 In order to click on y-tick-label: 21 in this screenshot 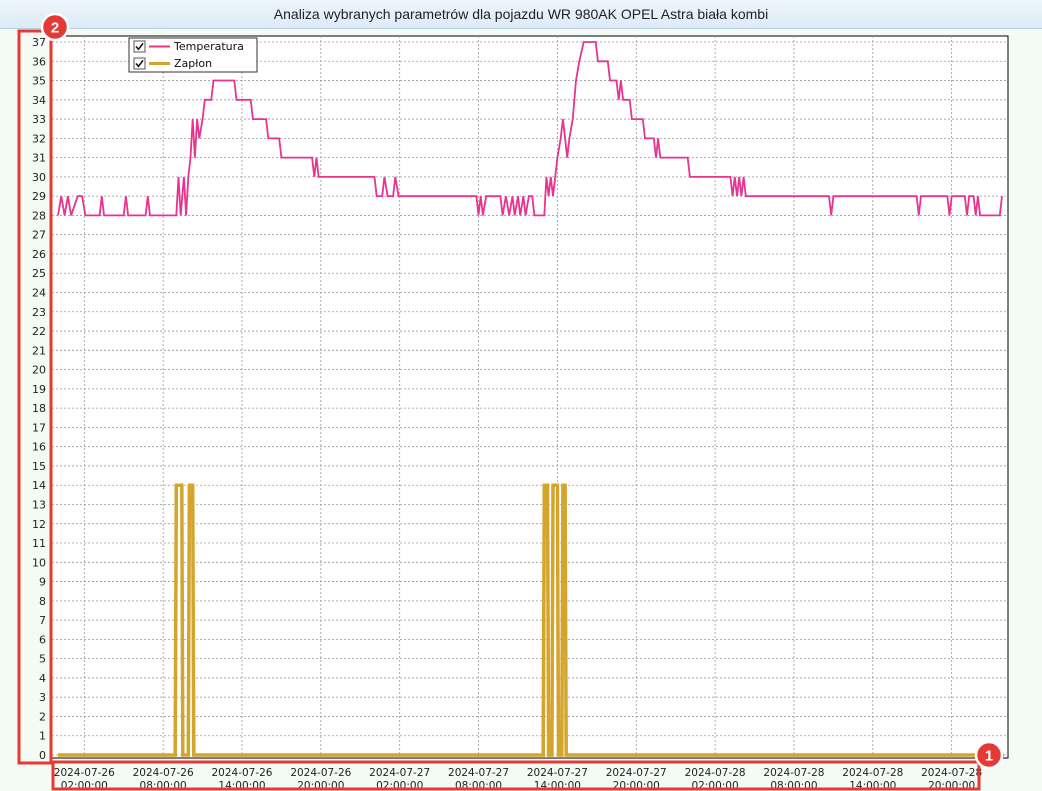, I will do `click(39, 350)`.